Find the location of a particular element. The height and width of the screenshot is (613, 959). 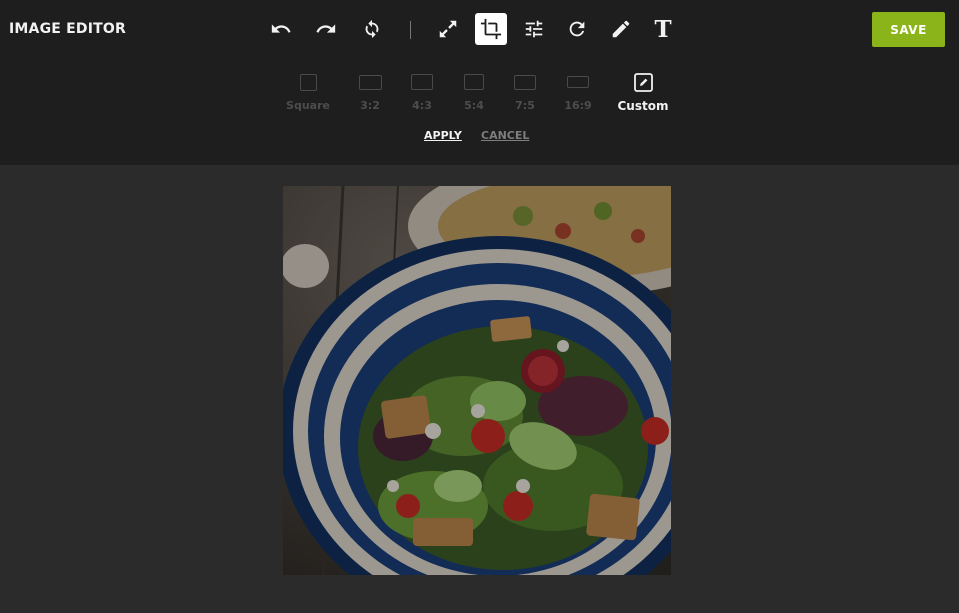

ratio-square: Square is located at coordinates (308, 92).